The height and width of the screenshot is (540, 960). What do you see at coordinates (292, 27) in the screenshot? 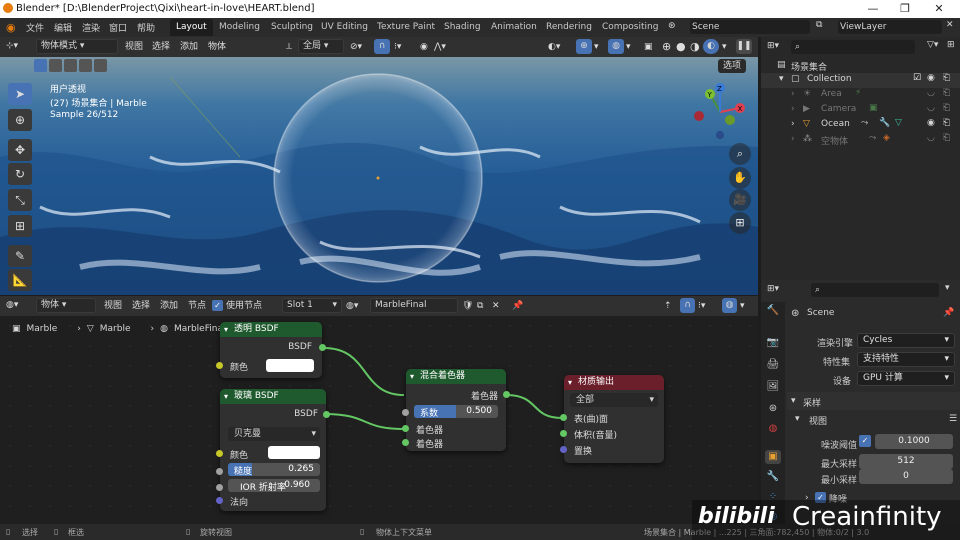
I see `tab-sculpting: Sculpting` at bounding box center [292, 27].